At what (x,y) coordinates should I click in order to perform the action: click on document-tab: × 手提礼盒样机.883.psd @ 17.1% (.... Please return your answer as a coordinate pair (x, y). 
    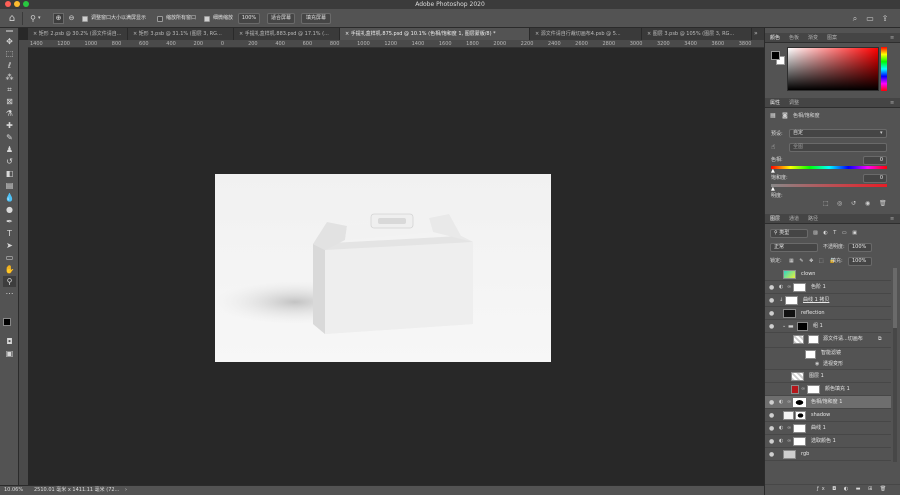
    Looking at the image, I should click on (287, 34).